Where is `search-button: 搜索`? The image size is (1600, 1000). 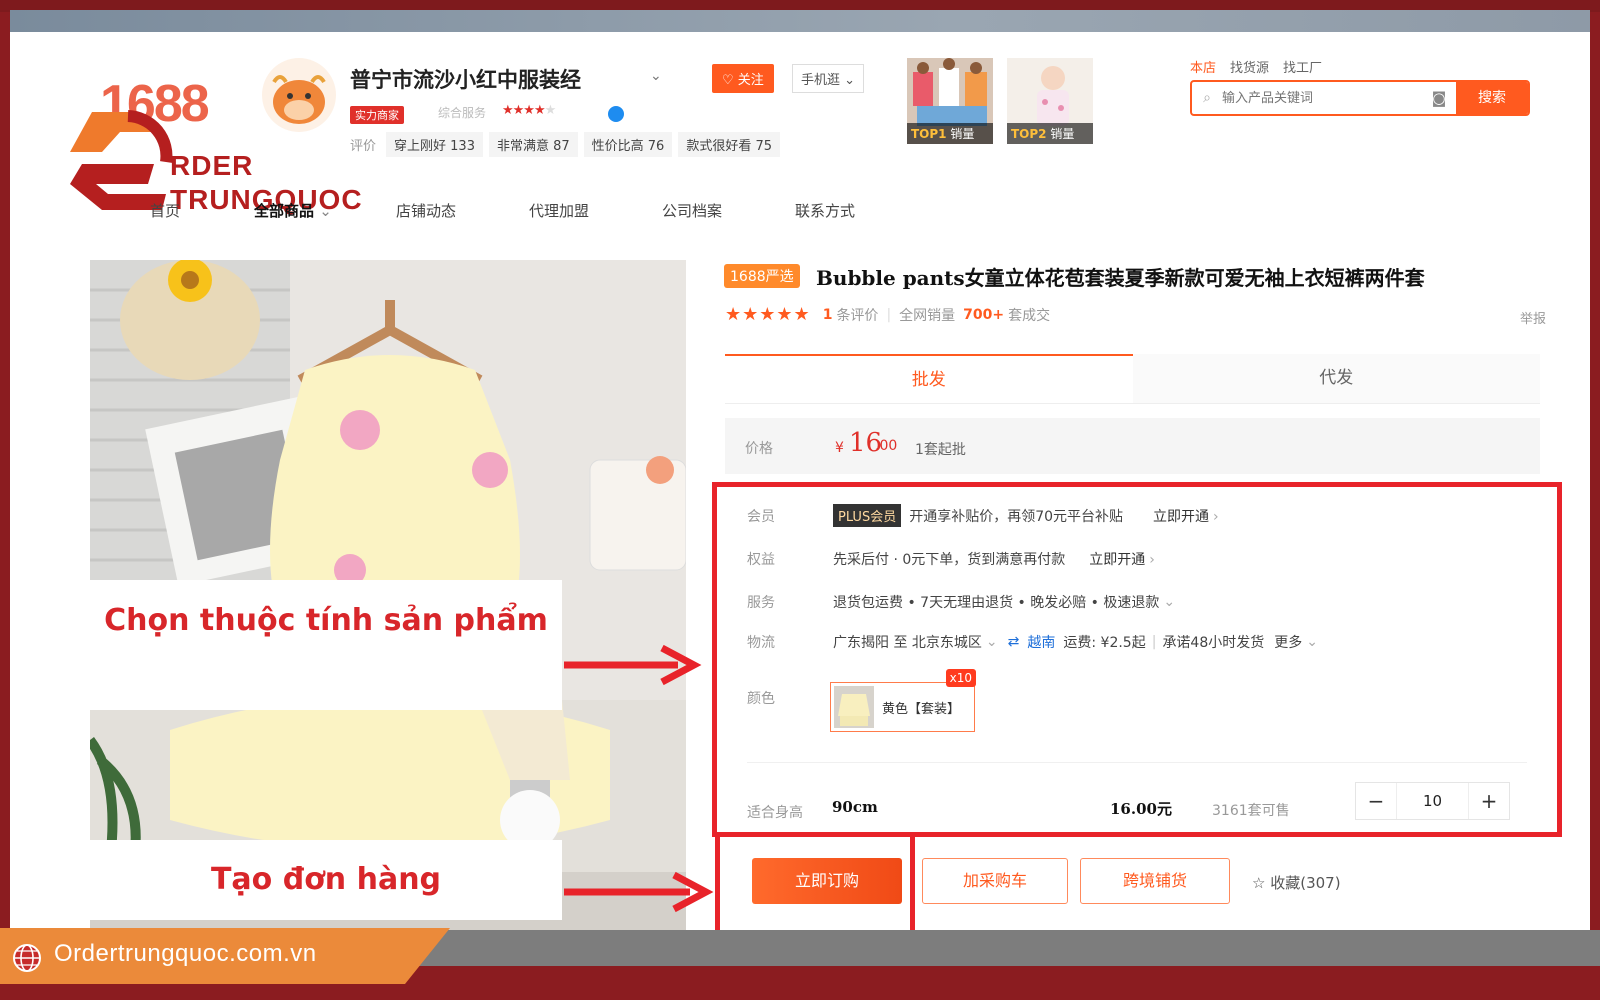
search-button: 搜索 is located at coordinates (1492, 98).